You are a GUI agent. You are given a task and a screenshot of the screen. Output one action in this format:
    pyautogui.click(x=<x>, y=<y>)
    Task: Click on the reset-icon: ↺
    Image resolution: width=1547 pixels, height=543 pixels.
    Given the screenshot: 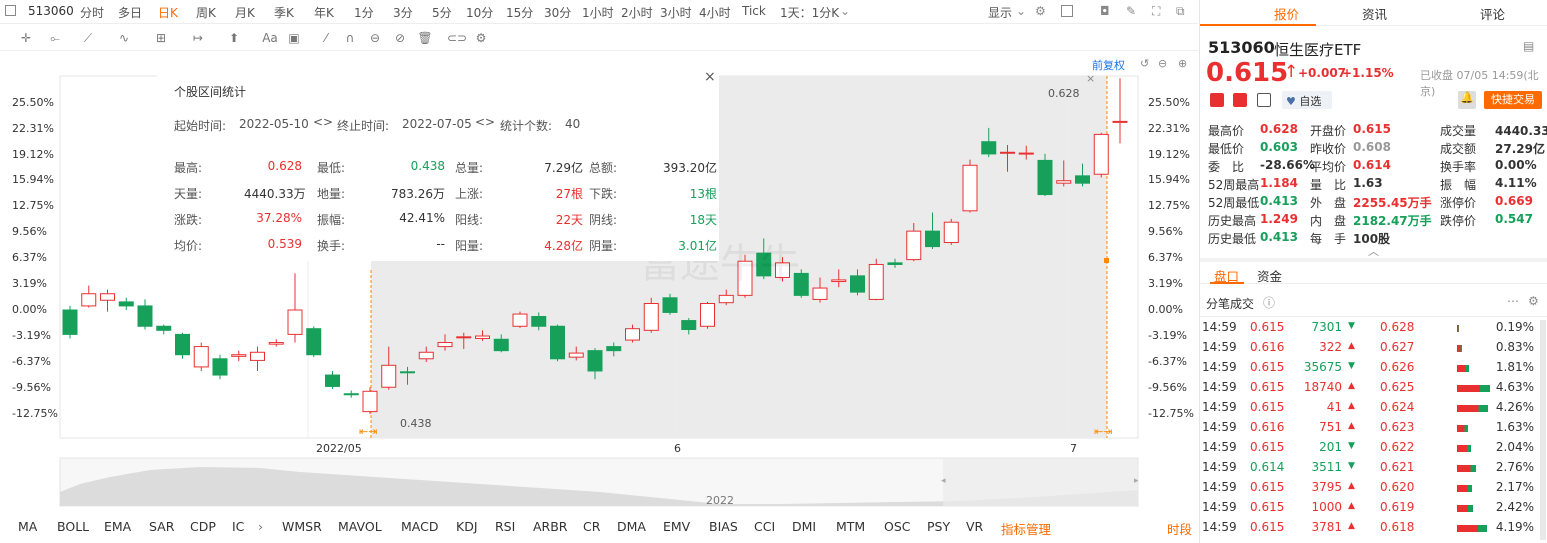 What is the action you would take?
    pyautogui.click(x=1144, y=63)
    